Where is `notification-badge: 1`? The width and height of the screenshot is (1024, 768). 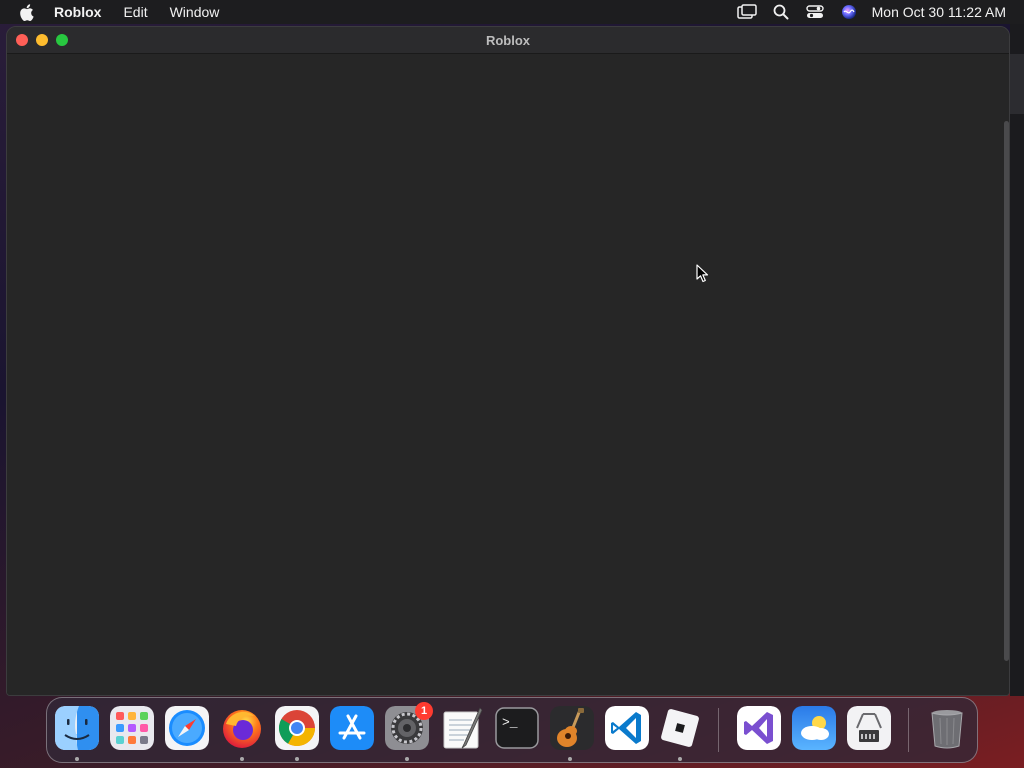 notification-badge: 1 is located at coordinates (424, 711).